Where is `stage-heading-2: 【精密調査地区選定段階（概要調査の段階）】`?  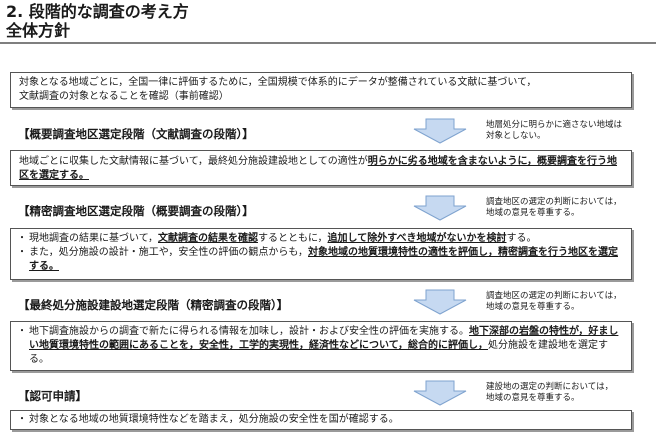 stage-heading-2: 【精密調査地区選定段階（概要調査の段階）】 is located at coordinates (136, 211).